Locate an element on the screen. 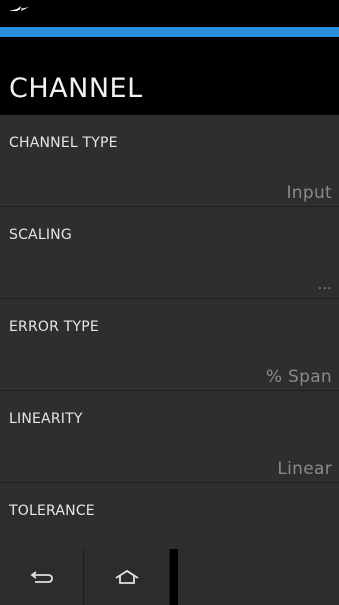 The width and height of the screenshot is (339, 605). back-arrow-icon is located at coordinates (41, 577).